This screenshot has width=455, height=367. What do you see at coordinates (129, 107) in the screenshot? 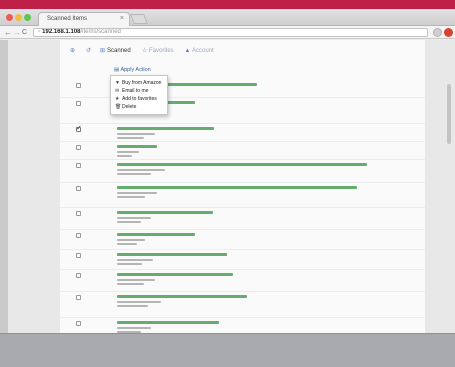
I see `menu-item-label: Delete` at bounding box center [129, 107].